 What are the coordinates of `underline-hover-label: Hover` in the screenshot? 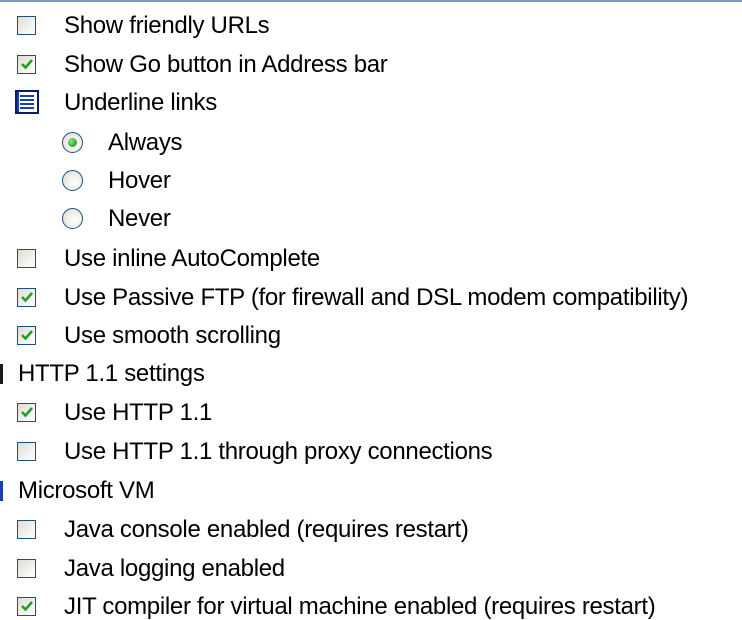 It's located at (139, 180).